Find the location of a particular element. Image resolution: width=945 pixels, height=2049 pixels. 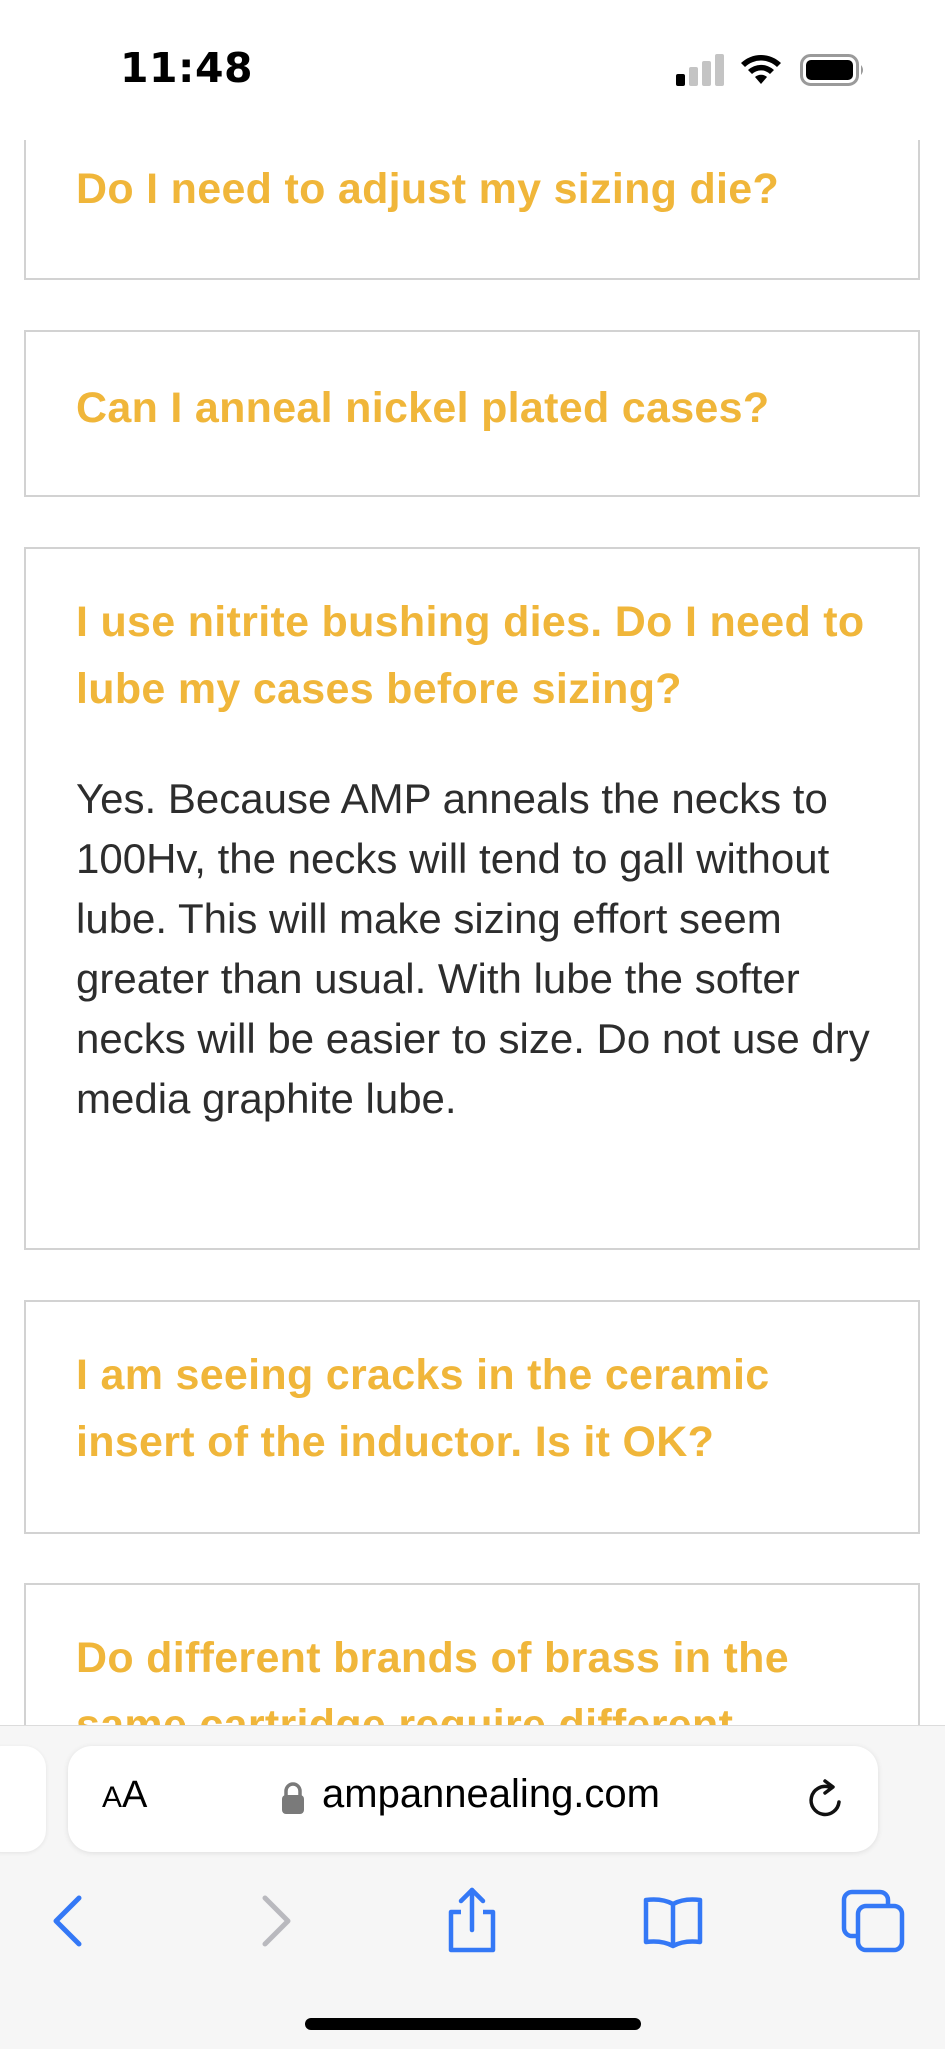

status-time: 11:48 is located at coordinates (187, 68).